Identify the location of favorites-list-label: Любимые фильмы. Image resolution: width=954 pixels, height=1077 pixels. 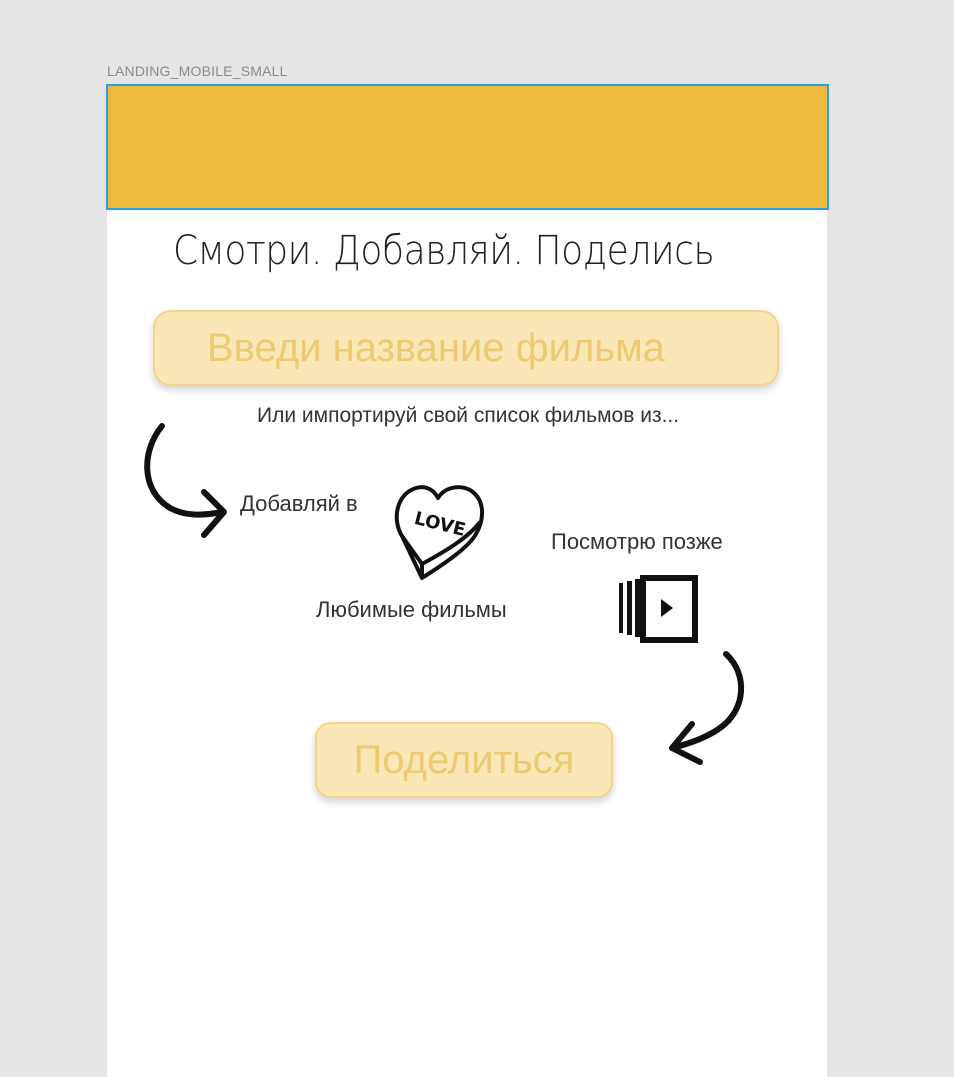
(411, 609).